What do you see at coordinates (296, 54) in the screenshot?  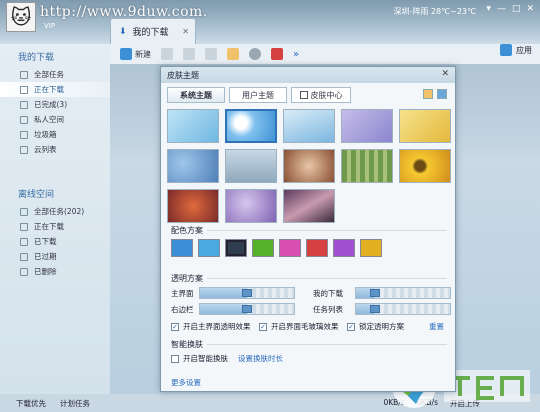 I see `more-icon: »` at bounding box center [296, 54].